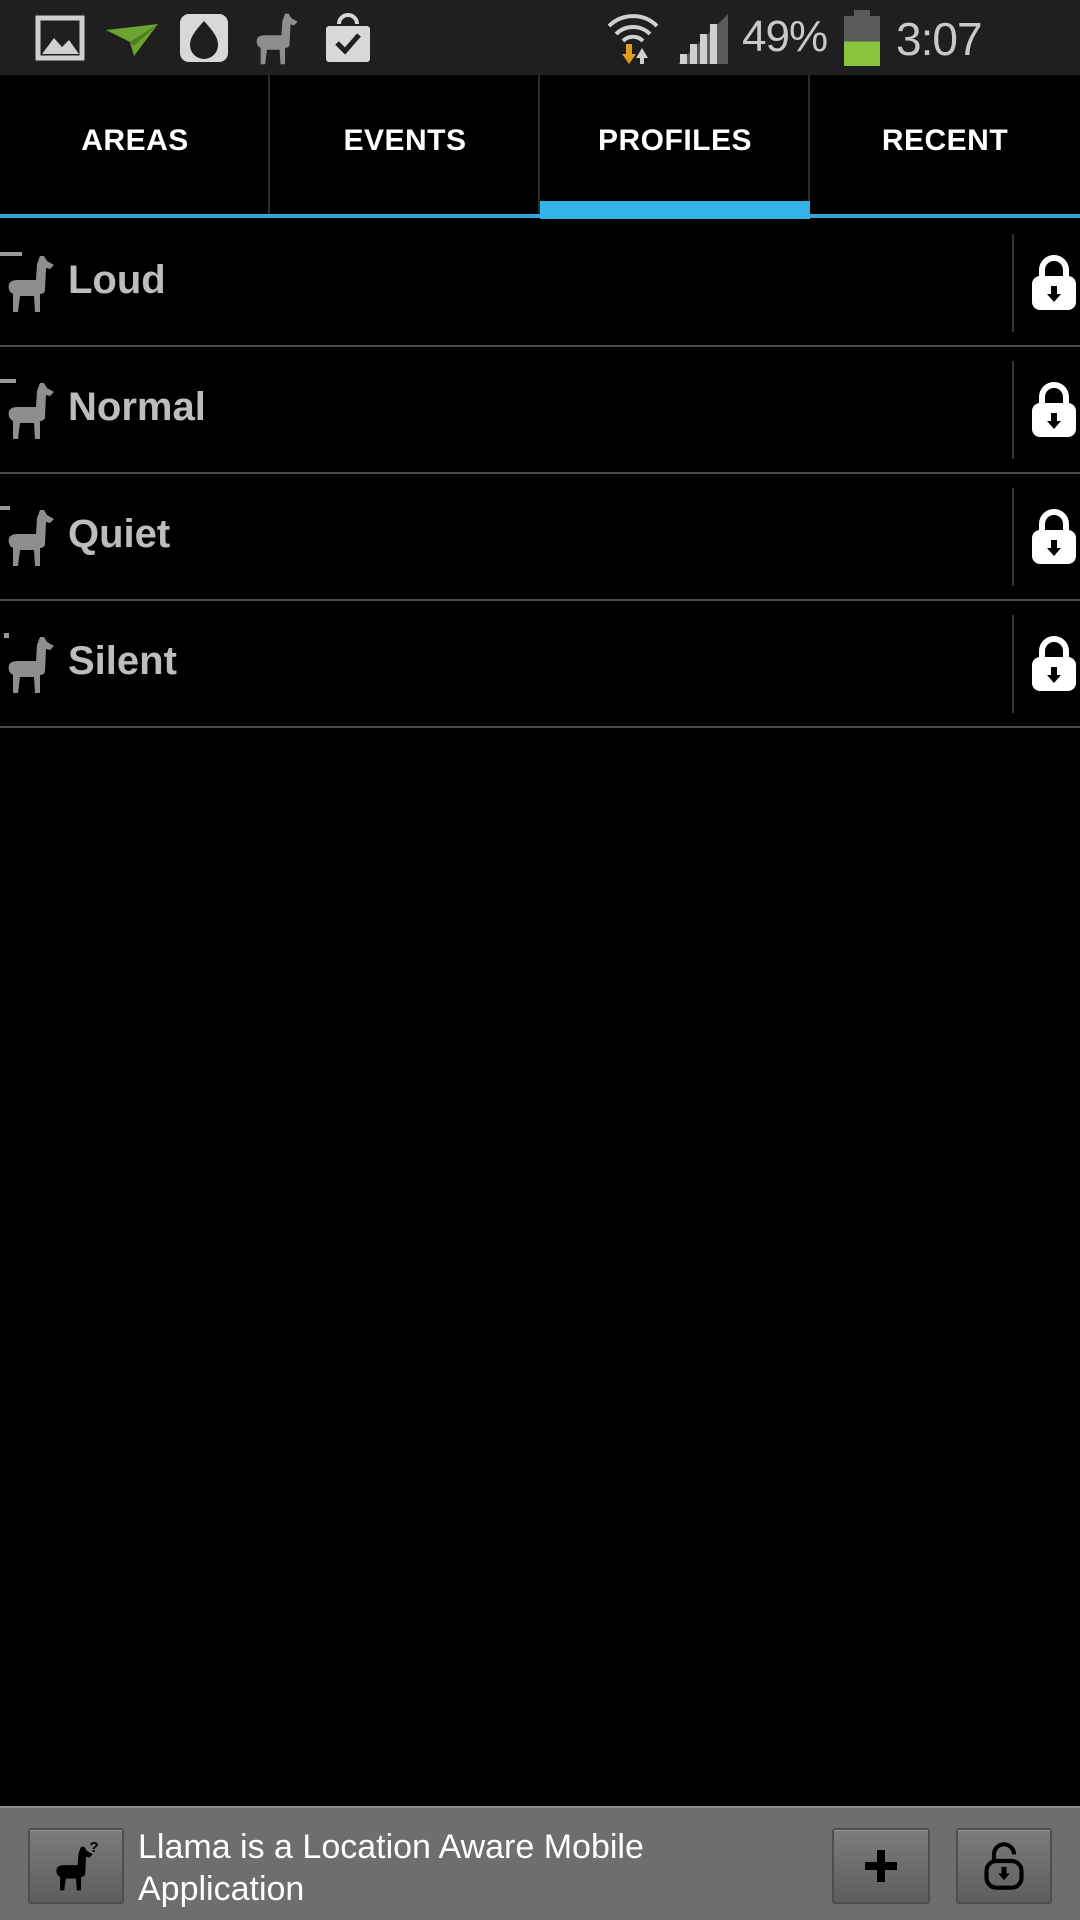 Image resolution: width=1080 pixels, height=1920 pixels. What do you see at coordinates (945, 140) in the screenshot?
I see `tab-label: RECENT` at bounding box center [945, 140].